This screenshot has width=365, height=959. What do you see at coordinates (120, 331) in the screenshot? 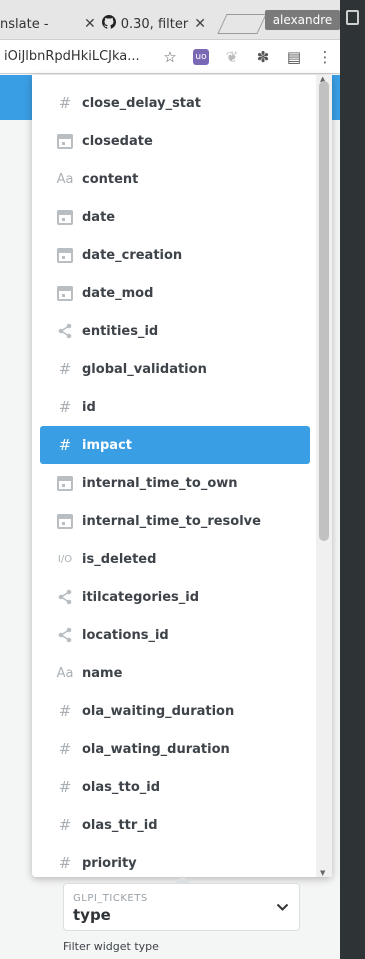
I see `field-option-label: entities_id` at bounding box center [120, 331].